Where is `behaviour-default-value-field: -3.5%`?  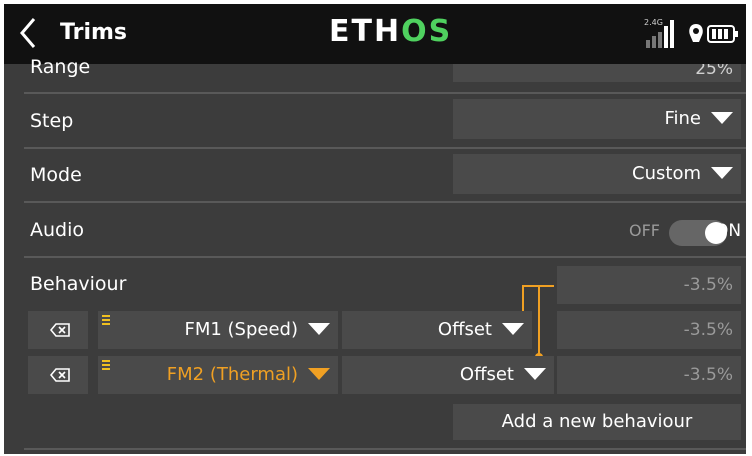
behaviour-default-value-field: -3.5% is located at coordinates (649, 285).